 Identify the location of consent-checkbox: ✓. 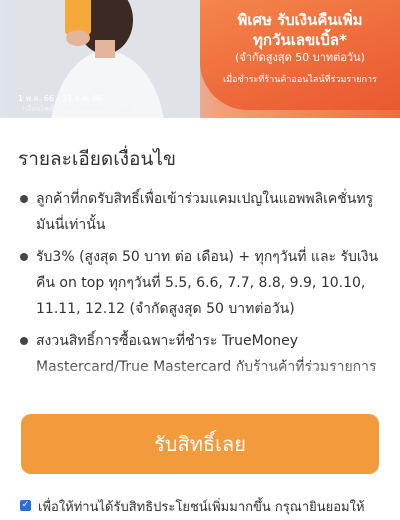
(25, 505).